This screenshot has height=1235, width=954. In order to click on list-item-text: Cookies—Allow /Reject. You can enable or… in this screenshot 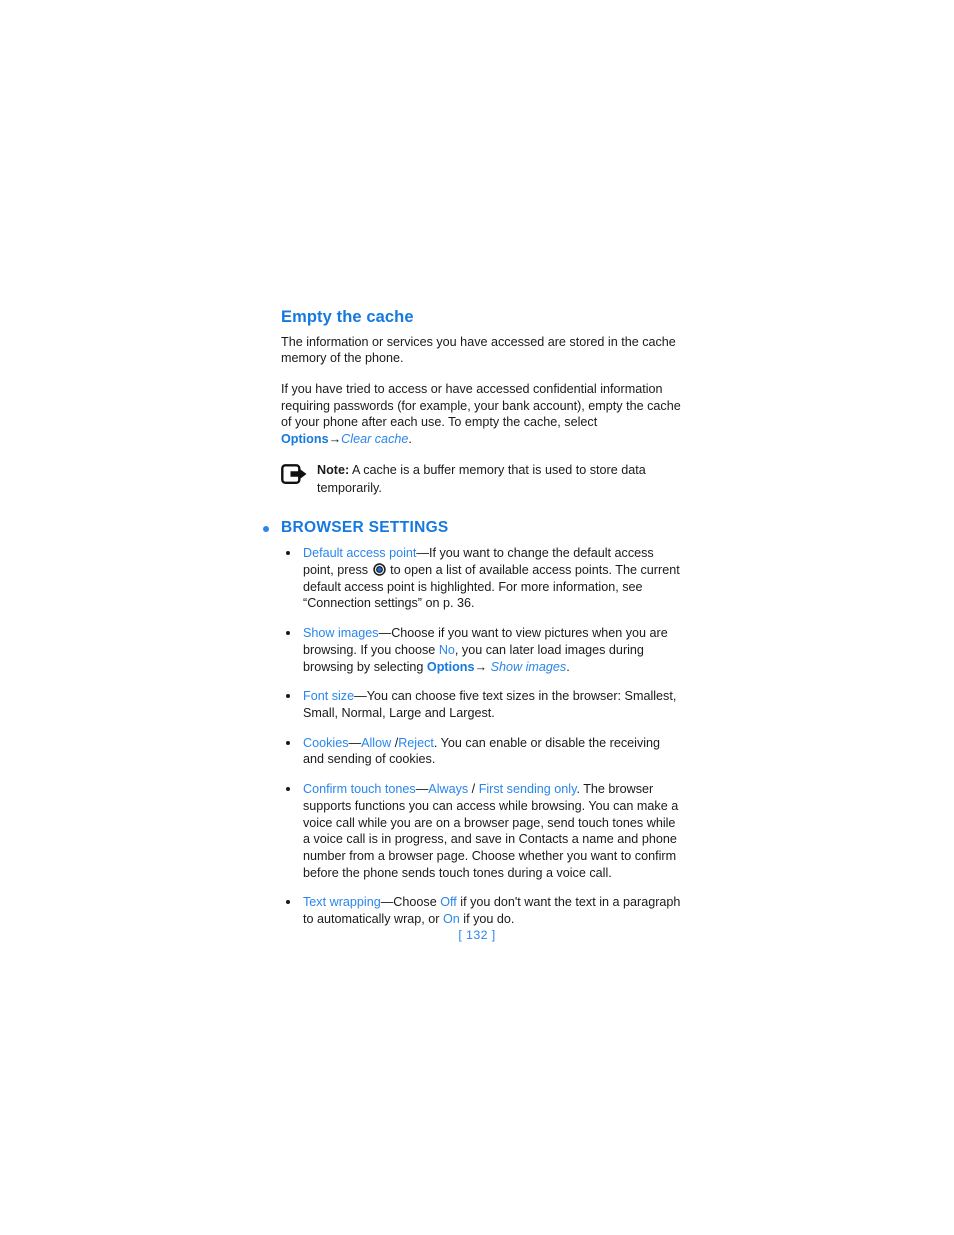, I will do `click(482, 751)`.